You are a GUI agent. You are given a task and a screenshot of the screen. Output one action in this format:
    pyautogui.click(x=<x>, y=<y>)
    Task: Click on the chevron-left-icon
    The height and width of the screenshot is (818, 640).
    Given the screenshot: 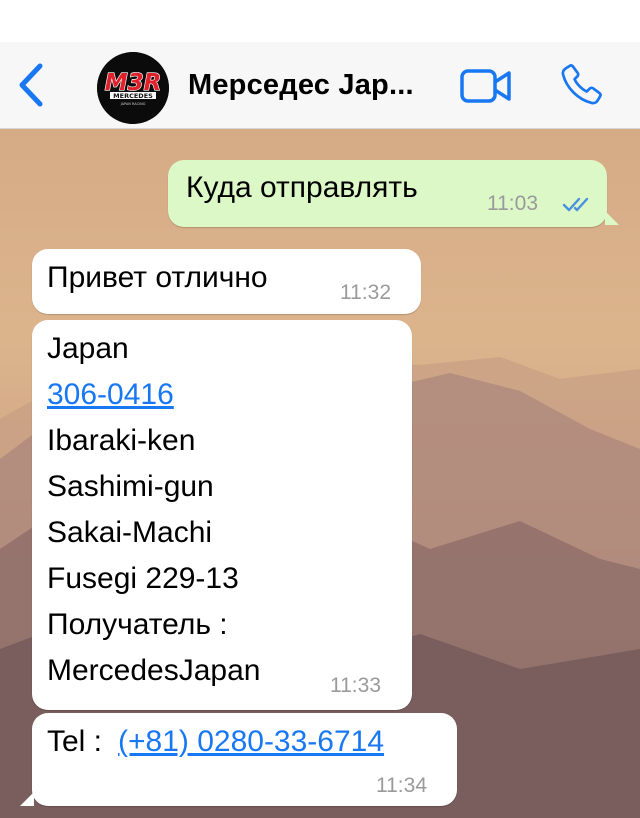 What is the action you would take?
    pyautogui.click(x=31, y=85)
    